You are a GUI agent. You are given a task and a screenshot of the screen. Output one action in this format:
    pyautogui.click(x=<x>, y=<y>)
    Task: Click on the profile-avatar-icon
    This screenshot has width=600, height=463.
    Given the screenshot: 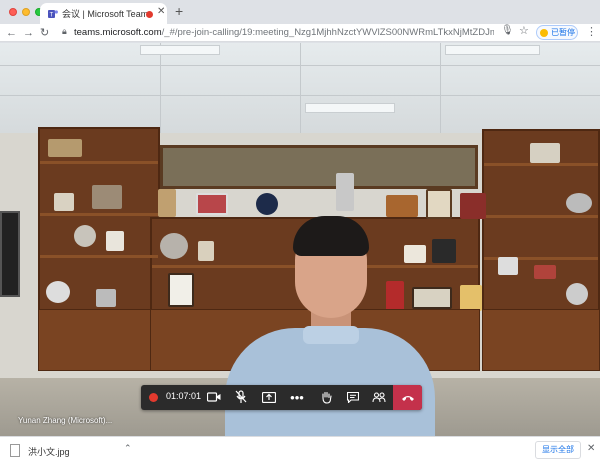 What is the action you would take?
    pyautogui.click(x=544, y=33)
    